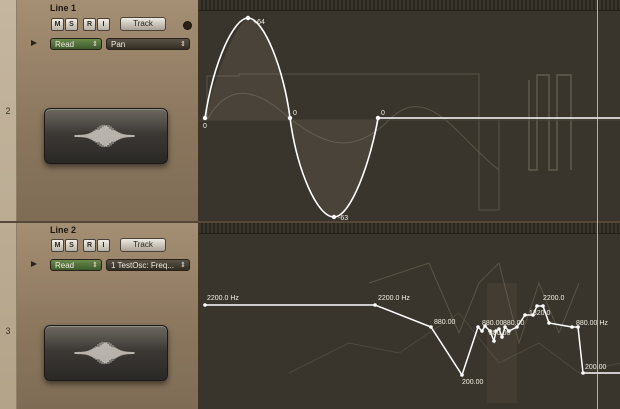  I want to click on automation-parameter-value: Pan, so click(118, 44).